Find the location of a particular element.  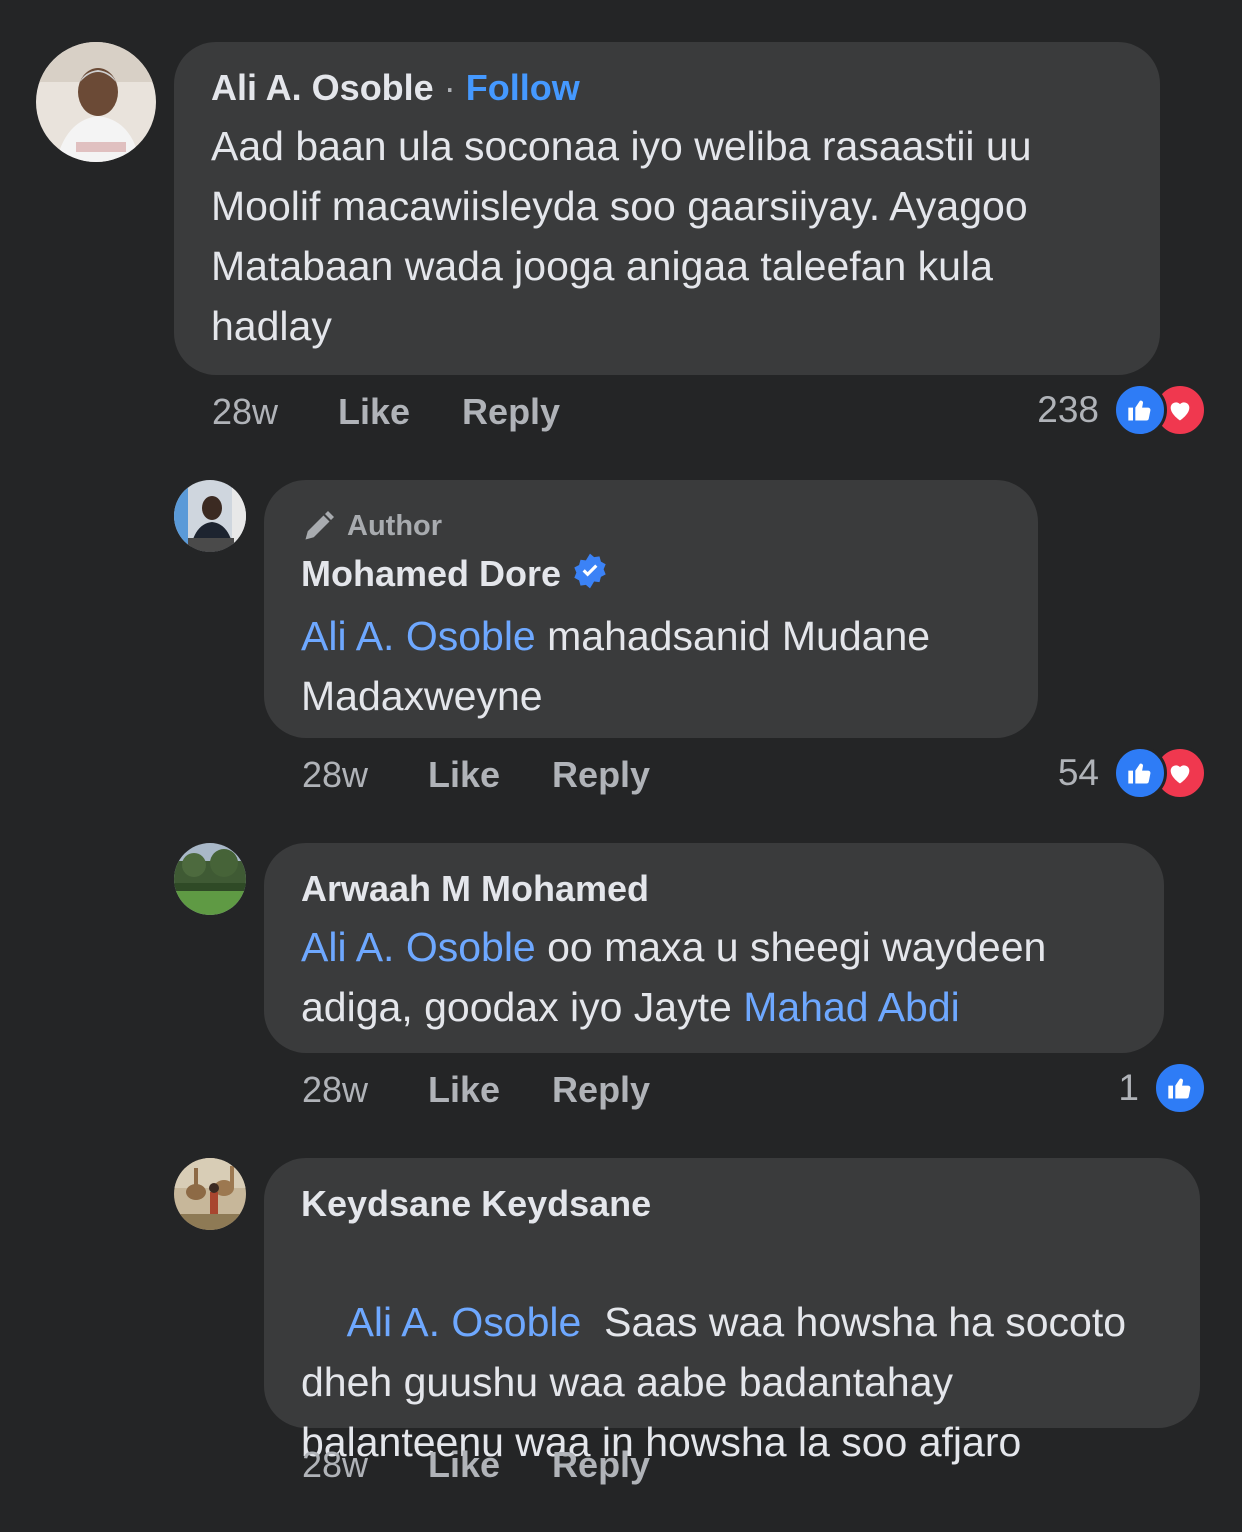

mention-link: Mahad Abdi is located at coordinates (851, 1007).